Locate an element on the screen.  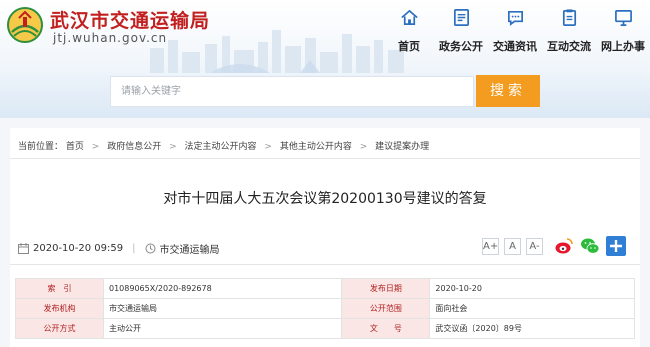
source-icon is located at coordinates (150, 248).